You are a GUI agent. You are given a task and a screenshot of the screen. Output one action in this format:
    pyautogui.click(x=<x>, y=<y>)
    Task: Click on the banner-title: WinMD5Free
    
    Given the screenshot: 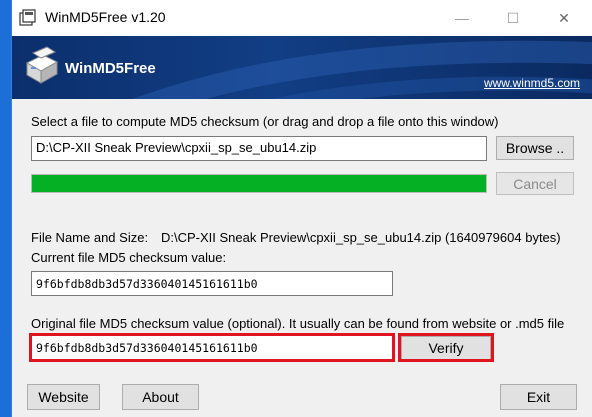 What is the action you would take?
    pyautogui.click(x=110, y=68)
    